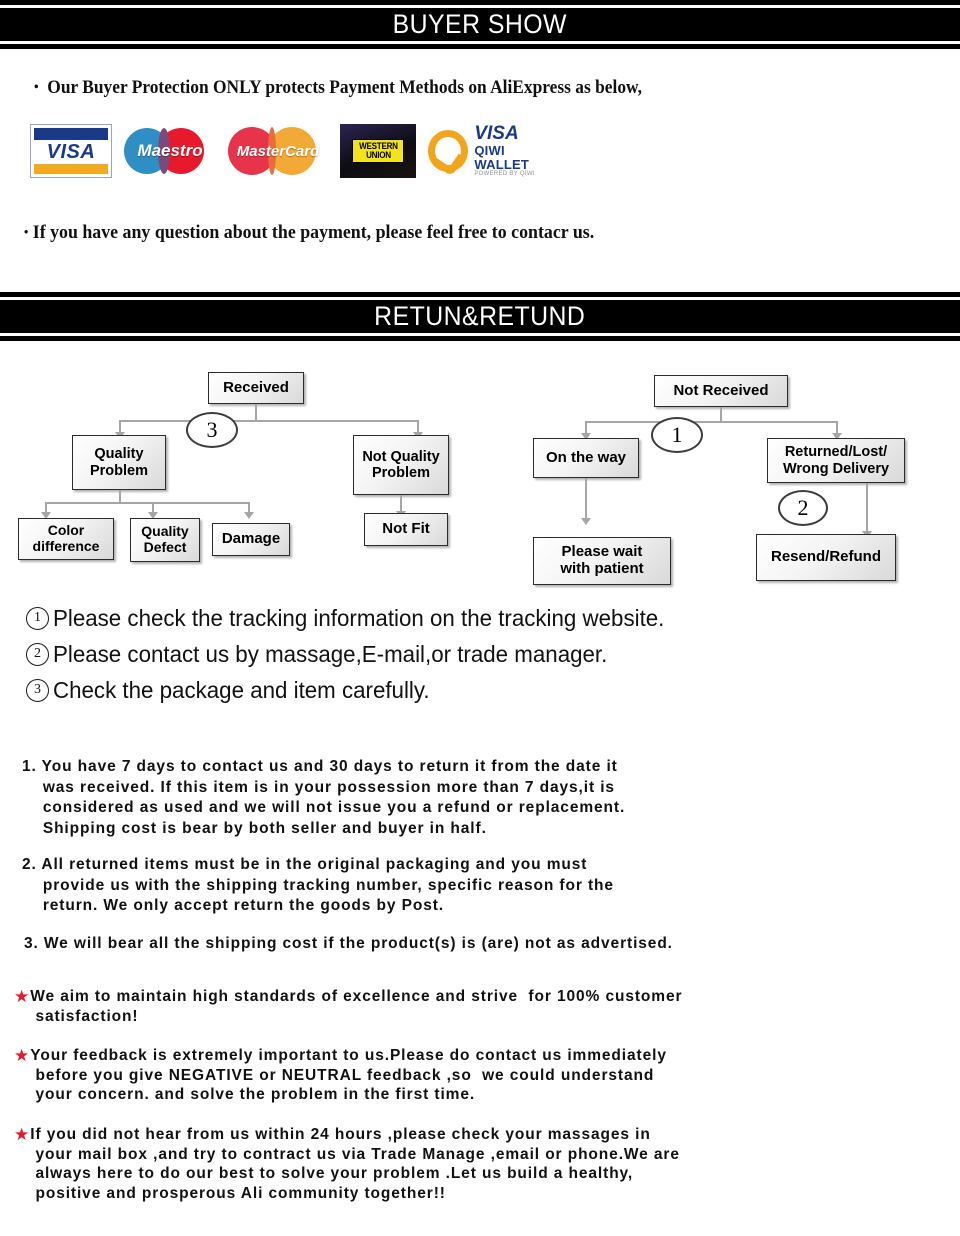 The width and height of the screenshot is (960, 1236). I want to click on arrow-to-damage, so click(249, 515).